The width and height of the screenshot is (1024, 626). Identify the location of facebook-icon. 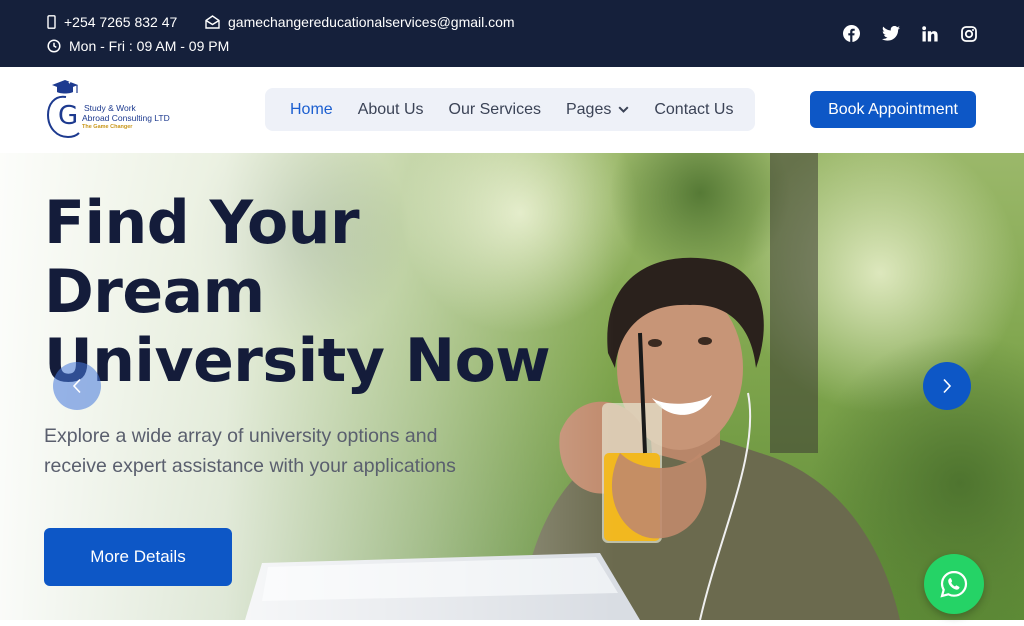
(851, 33).